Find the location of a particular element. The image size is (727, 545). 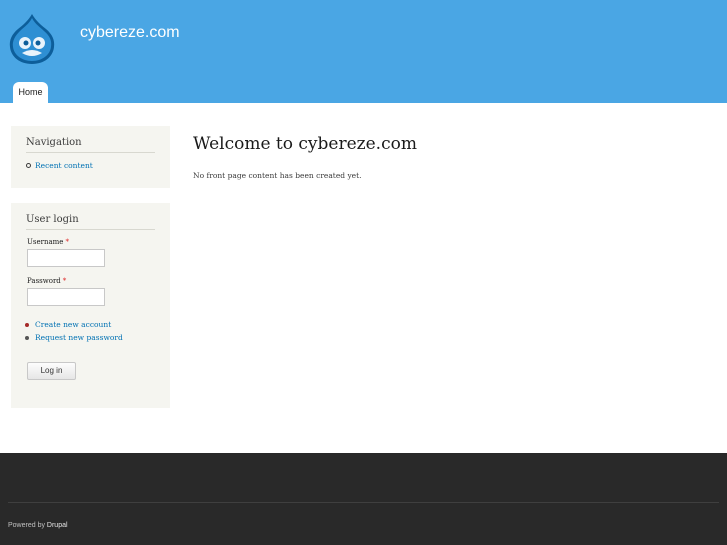

powered-by: Powered by Drupal is located at coordinates (38, 525).